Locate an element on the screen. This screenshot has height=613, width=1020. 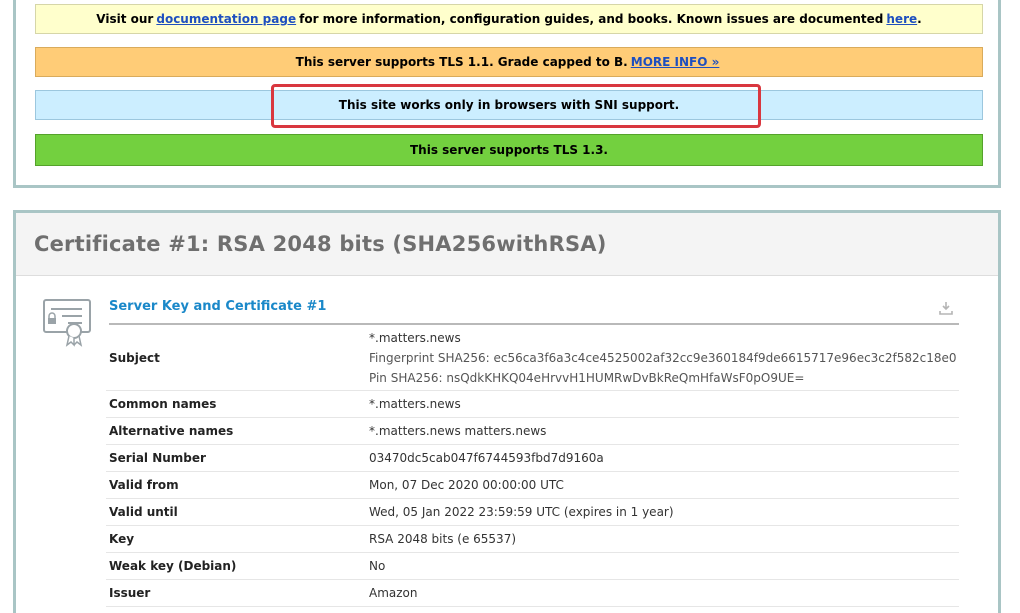
row-value-text: Amazon is located at coordinates (393, 593).